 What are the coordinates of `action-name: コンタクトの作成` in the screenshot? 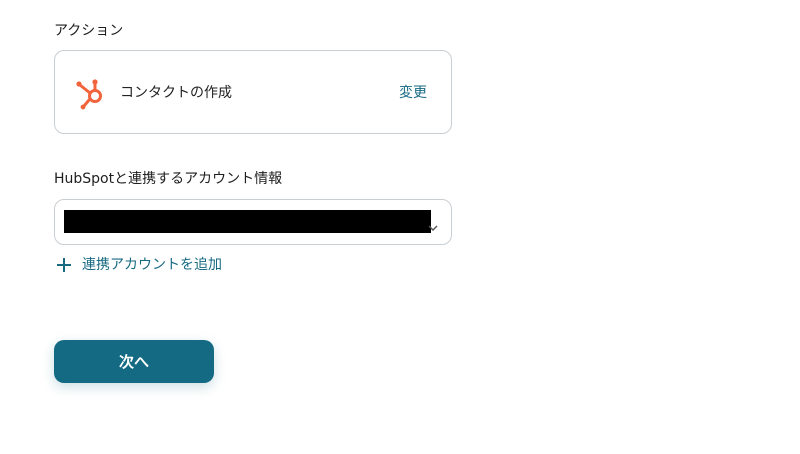 It's located at (176, 93).